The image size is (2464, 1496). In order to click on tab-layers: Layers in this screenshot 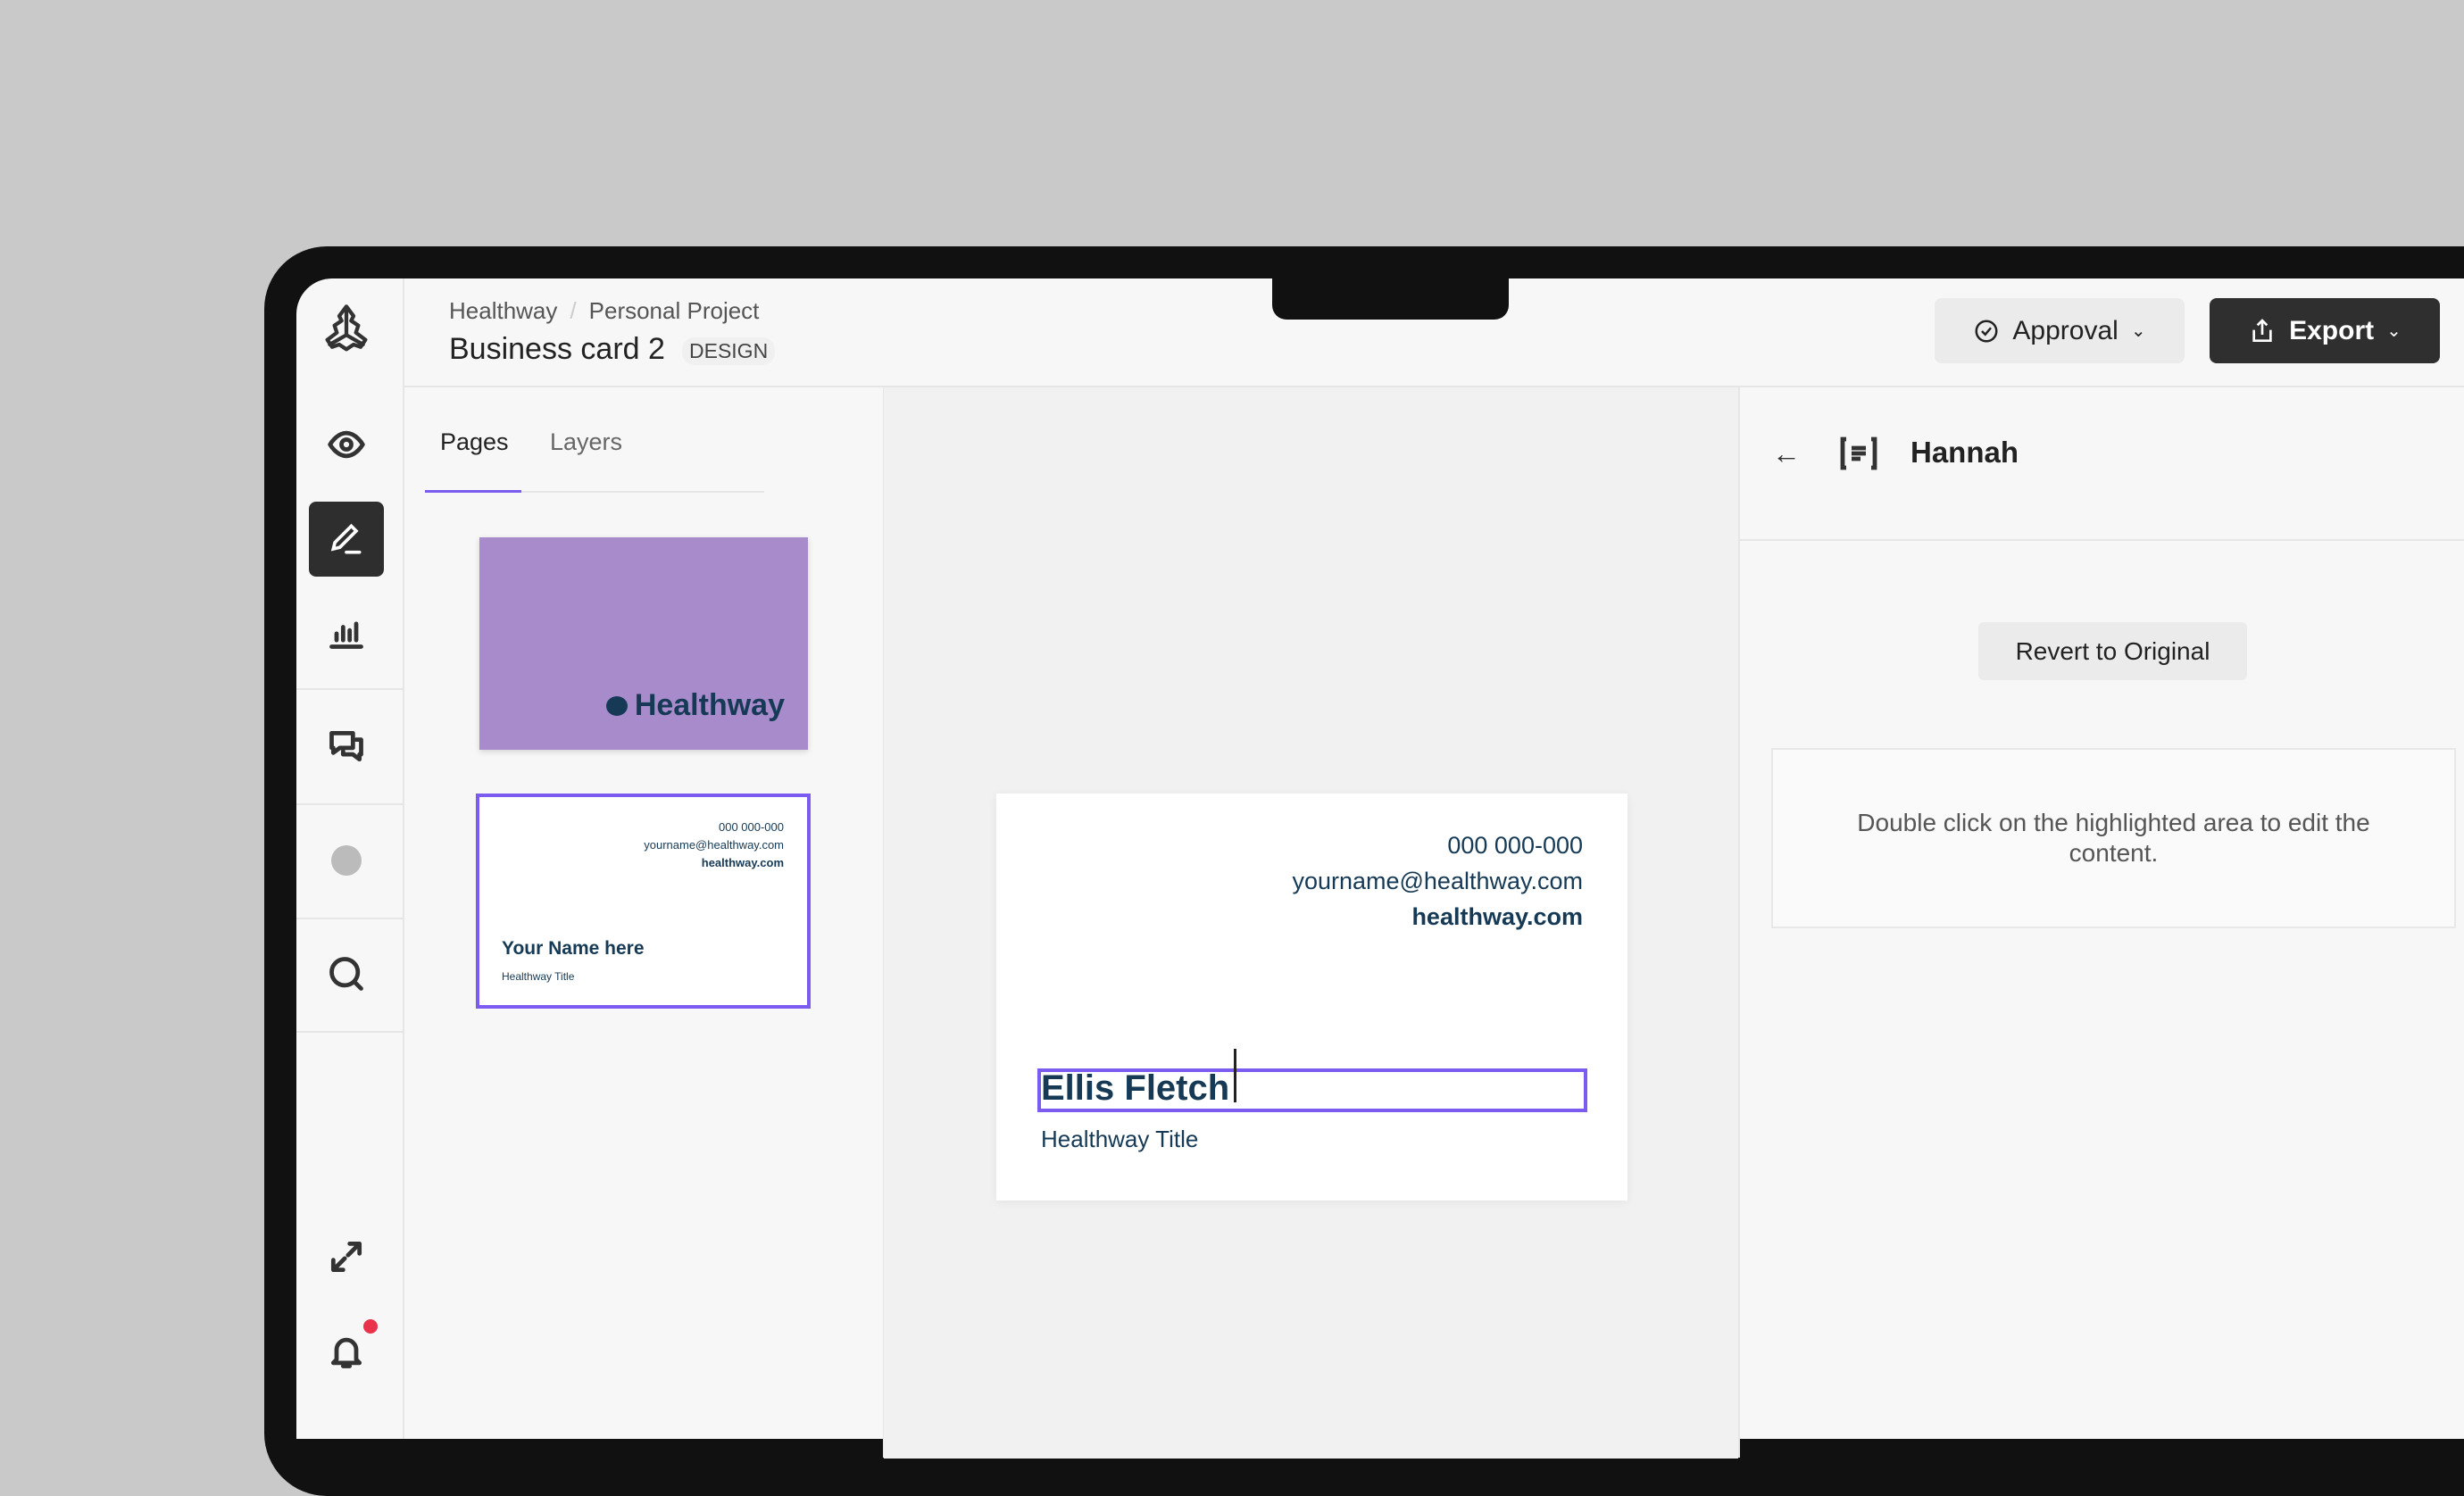, I will do `click(586, 442)`.